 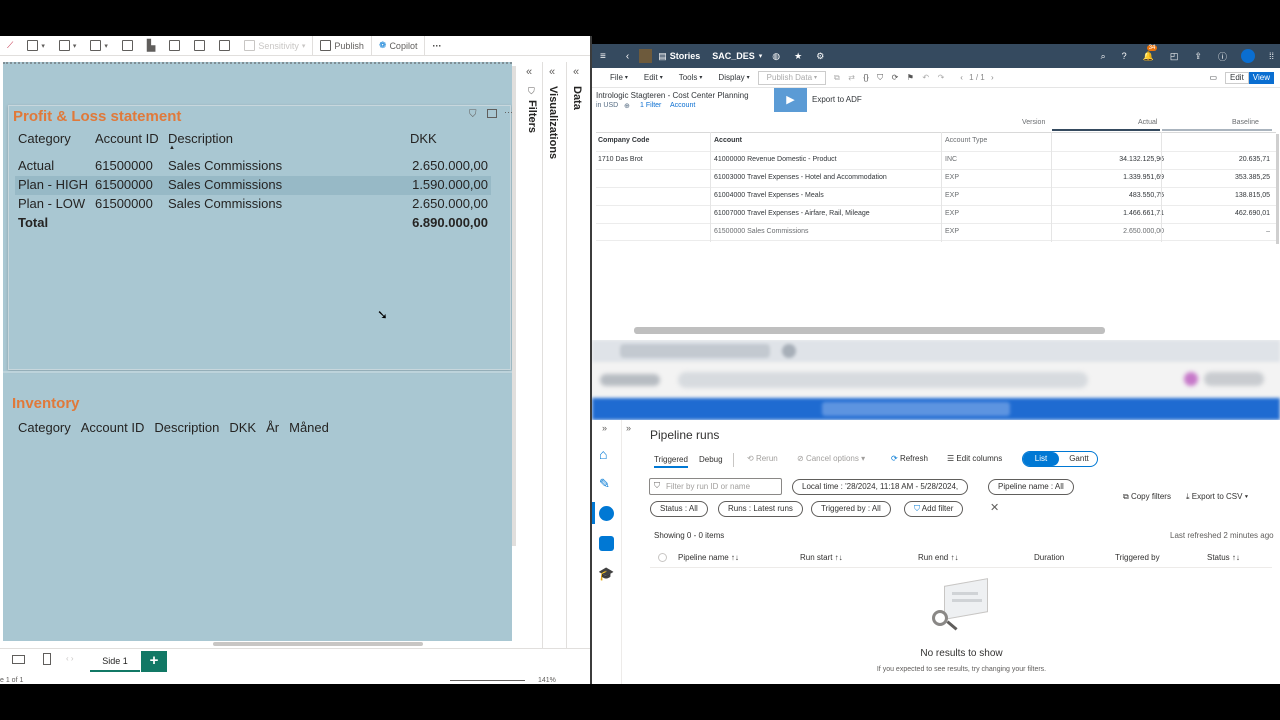 What do you see at coordinates (789, 351) in the screenshot?
I see `new-tab-icon` at bounding box center [789, 351].